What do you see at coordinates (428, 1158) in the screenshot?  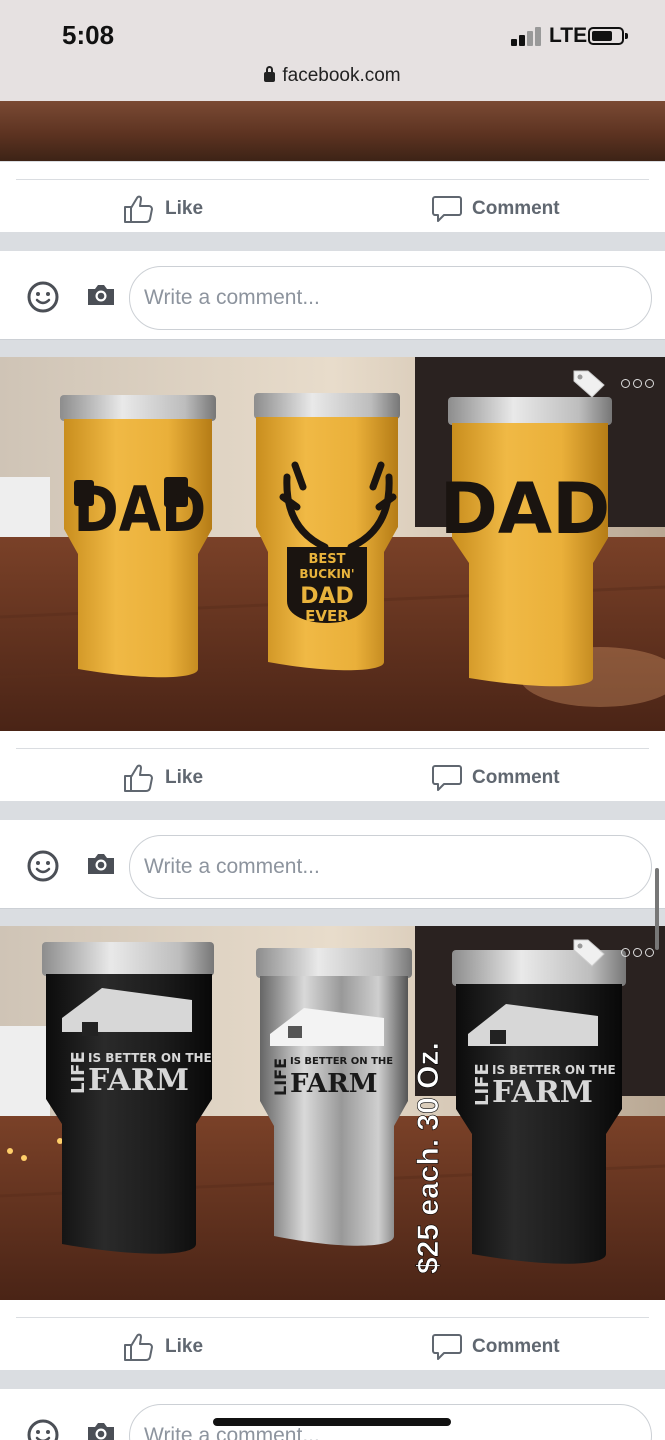 I see `price-overlay-text: $25 each. 30 Oz.` at bounding box center [428, 1158].